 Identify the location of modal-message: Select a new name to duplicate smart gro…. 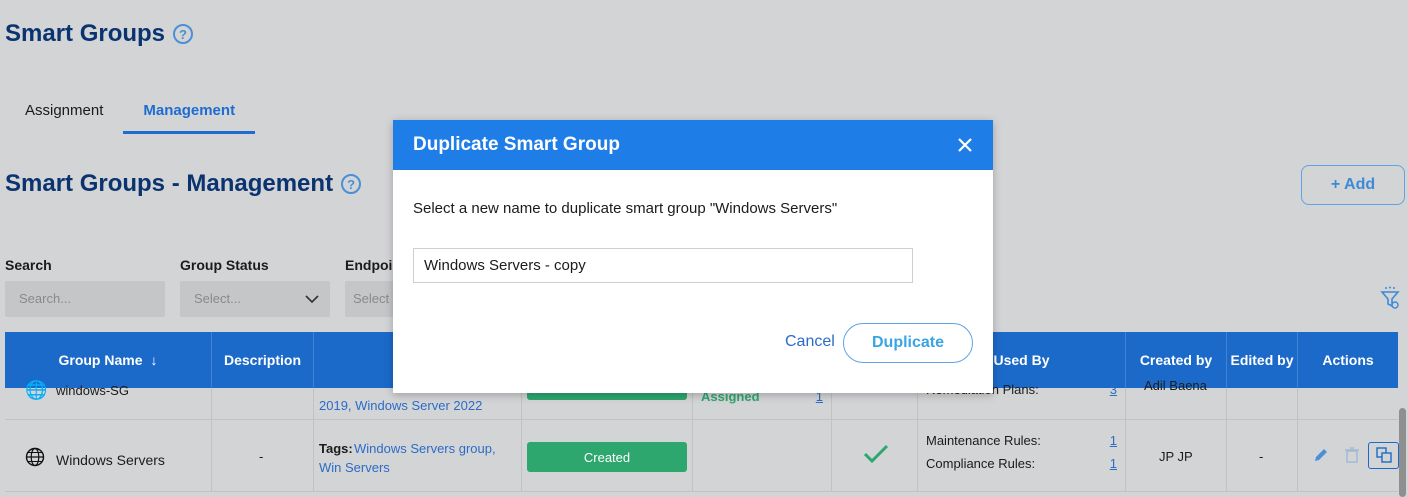
(625, 208).